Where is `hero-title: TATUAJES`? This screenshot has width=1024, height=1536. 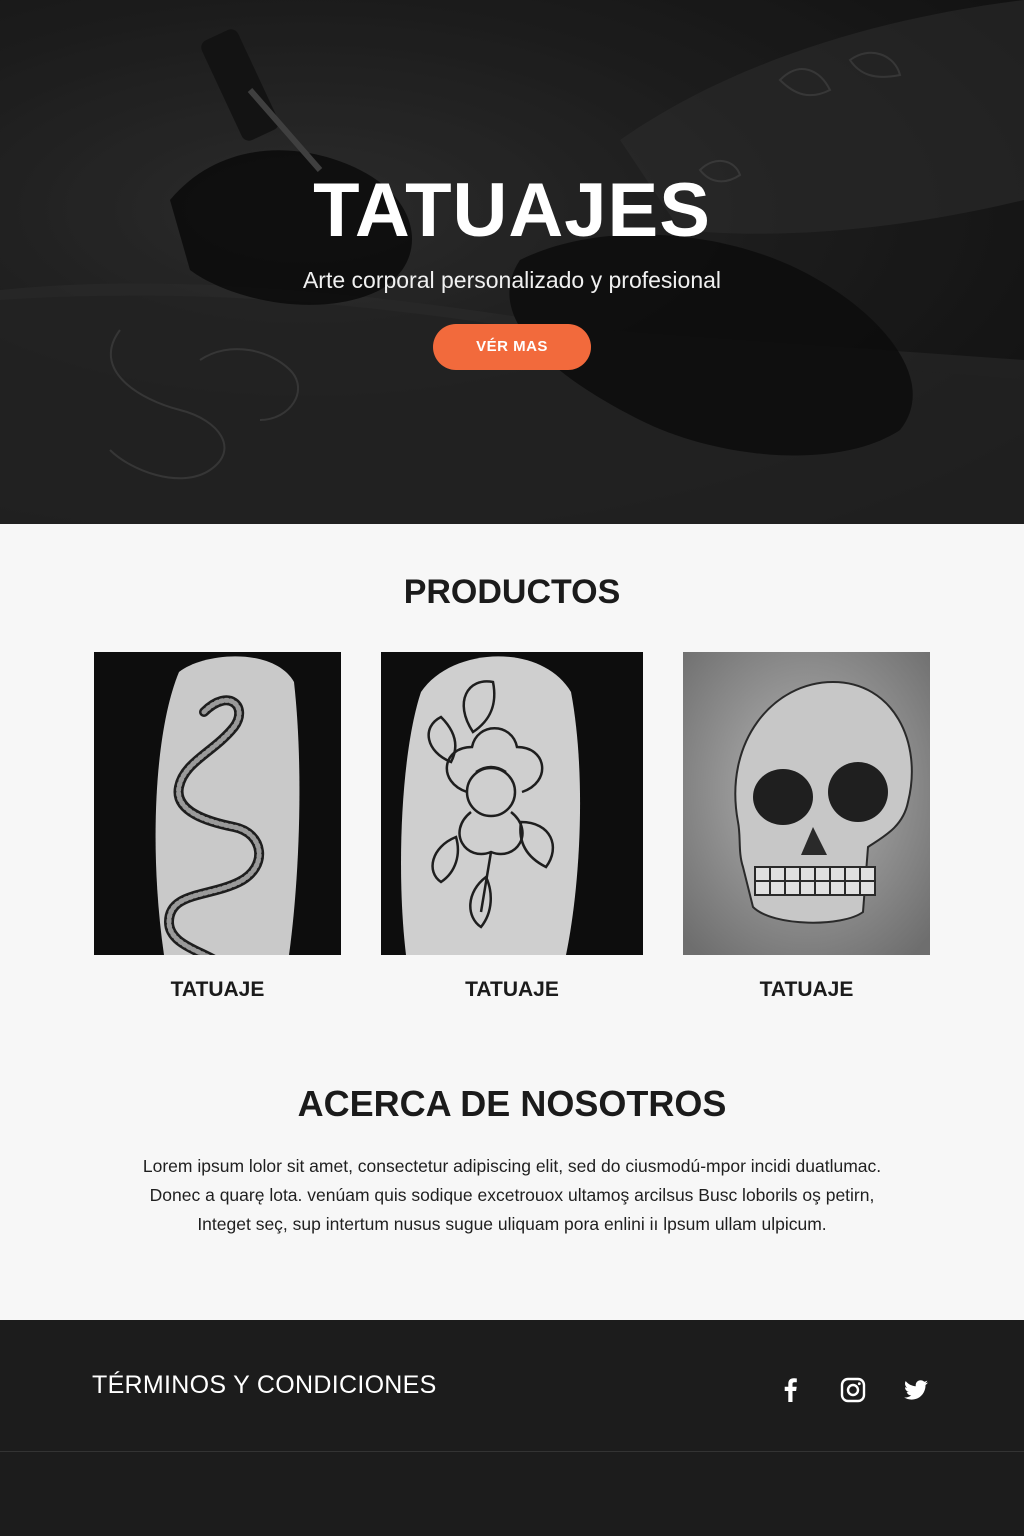
hero-title: TATUAJES is located at coordinates (512, 210).